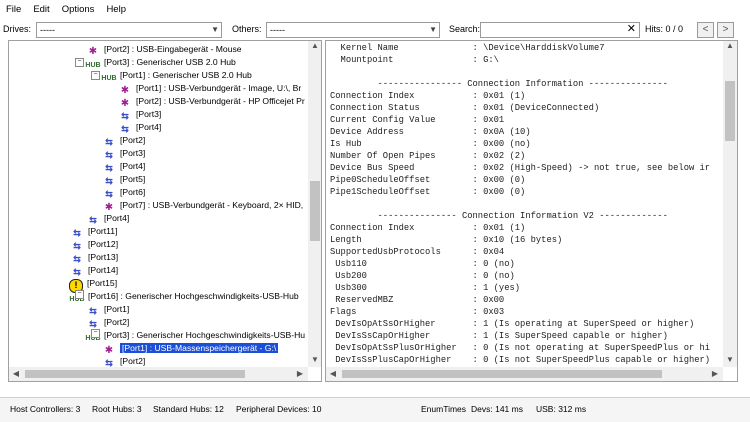  Describe the element at coordinates (133, 192) in the screenshot. I see `tree-node-label: [Port6]` at that location.